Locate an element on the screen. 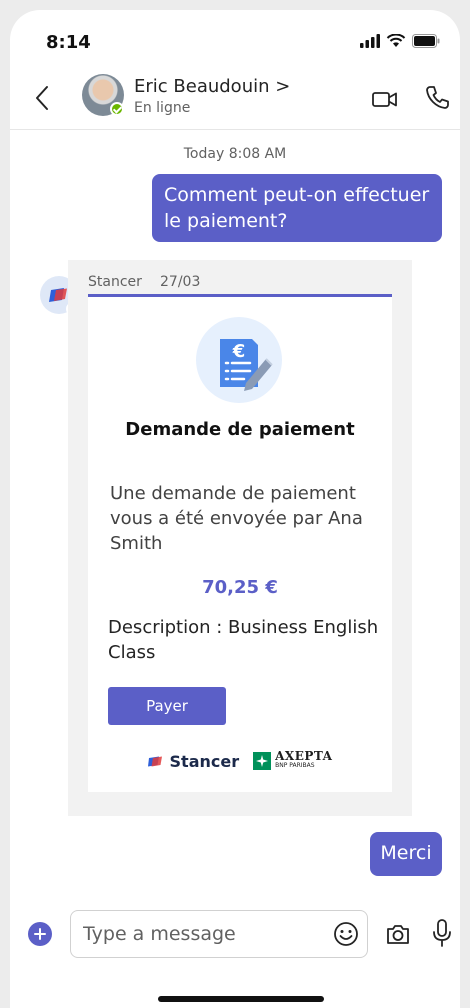 This screenshot has width=470, height=1008. chat-header: Eric Beaudouin > En ligne is located at coordinates (235, 98).